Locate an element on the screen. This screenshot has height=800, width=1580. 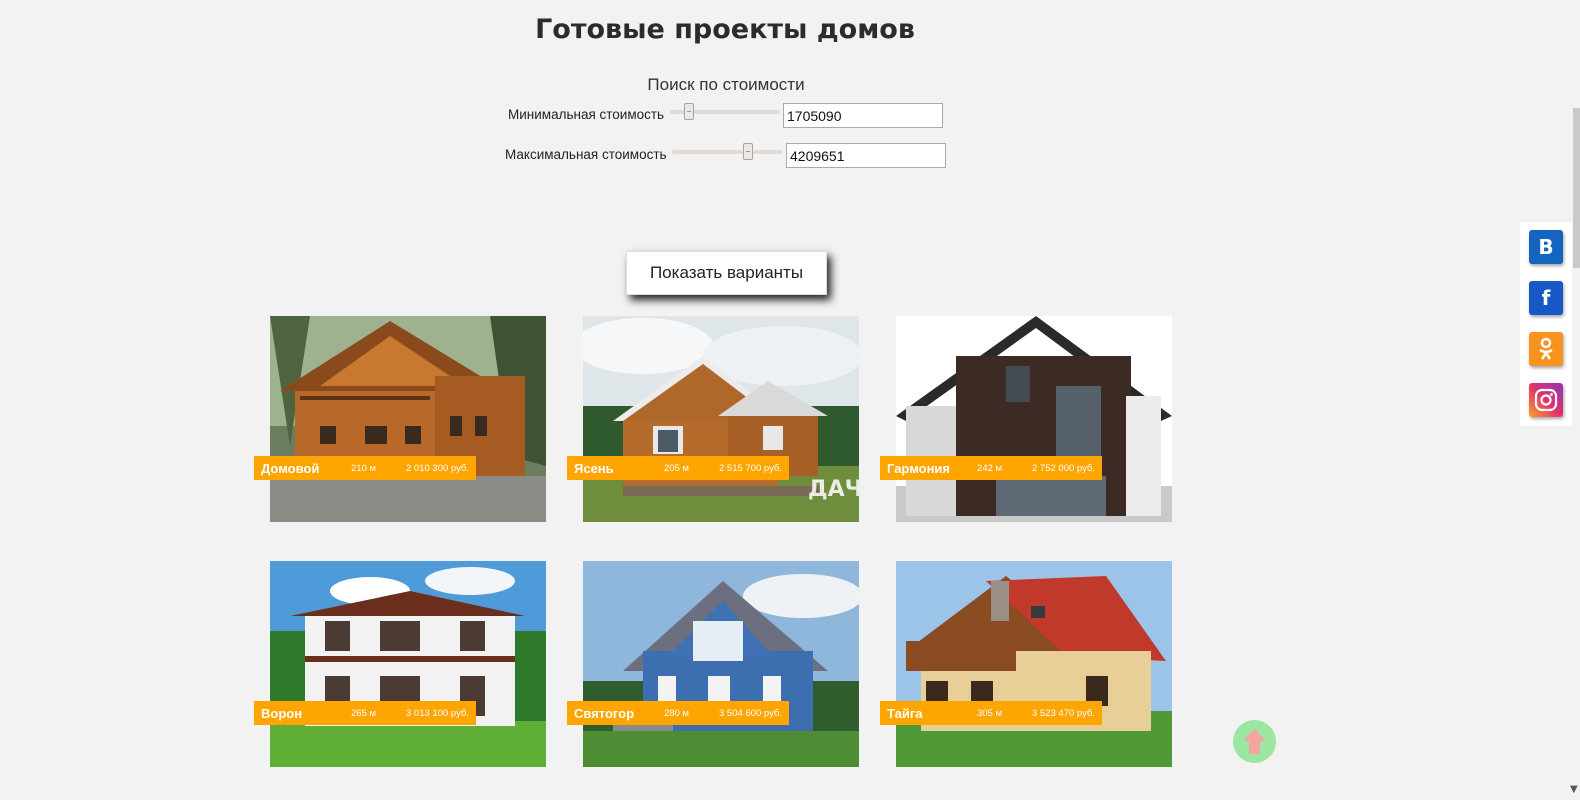
house-area: 305 м is located at coordinates (990, 713).